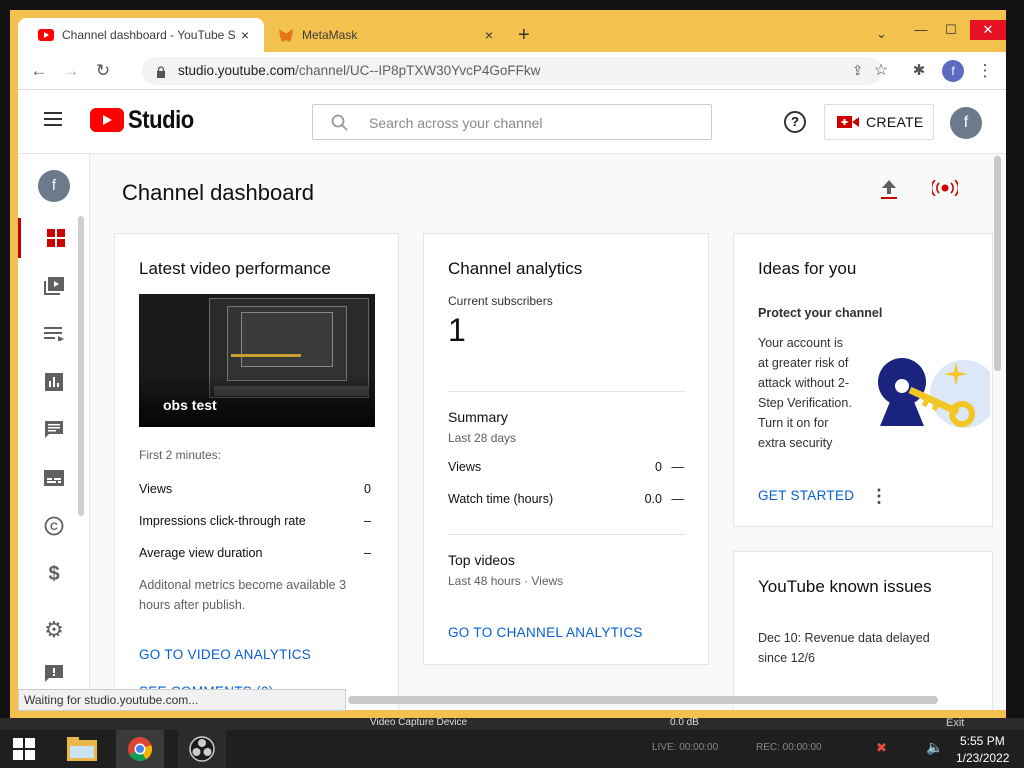 Image resolution: width=1024 pixels, height=768 pixels. I want to click on channel-analytics-link: GO TO CHANNEL ANALYTICS, so click(545, 632).